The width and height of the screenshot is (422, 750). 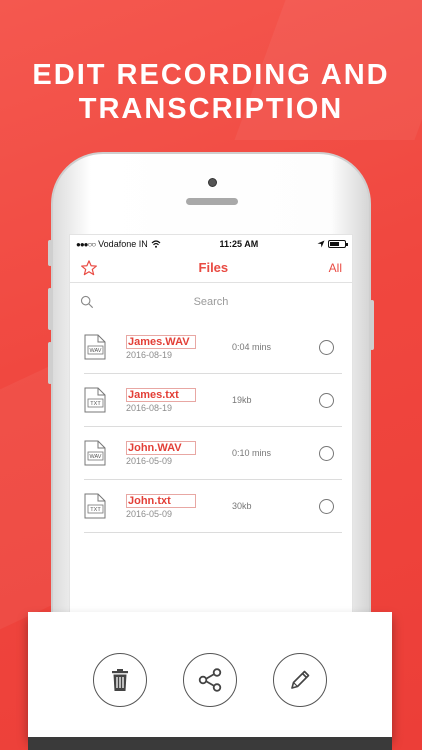 I want to click on signal-icon: ●●●○○, so click(x=86, y=244).